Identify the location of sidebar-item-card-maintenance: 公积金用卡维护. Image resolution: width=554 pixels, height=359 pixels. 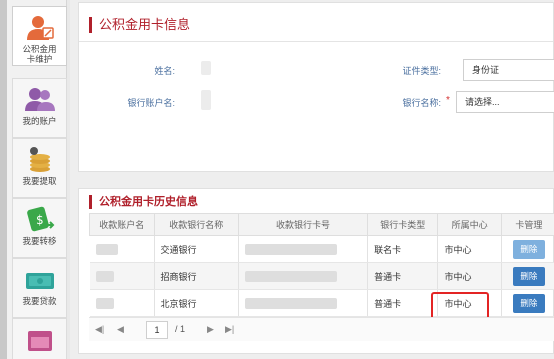
(39, 36).